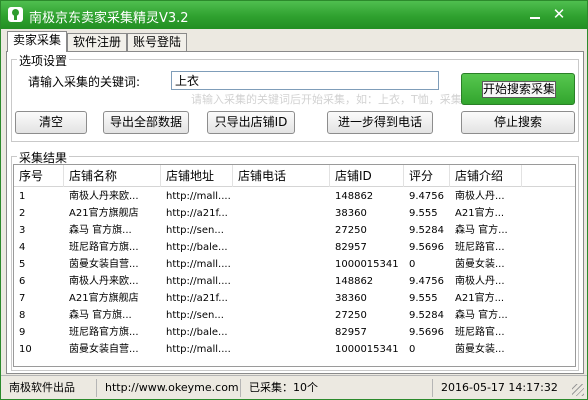  What do you see at coordinates (518, 122) in the screenshot?
I see `stop-search-button: 停止搜索` at bounding box center [518, 122].